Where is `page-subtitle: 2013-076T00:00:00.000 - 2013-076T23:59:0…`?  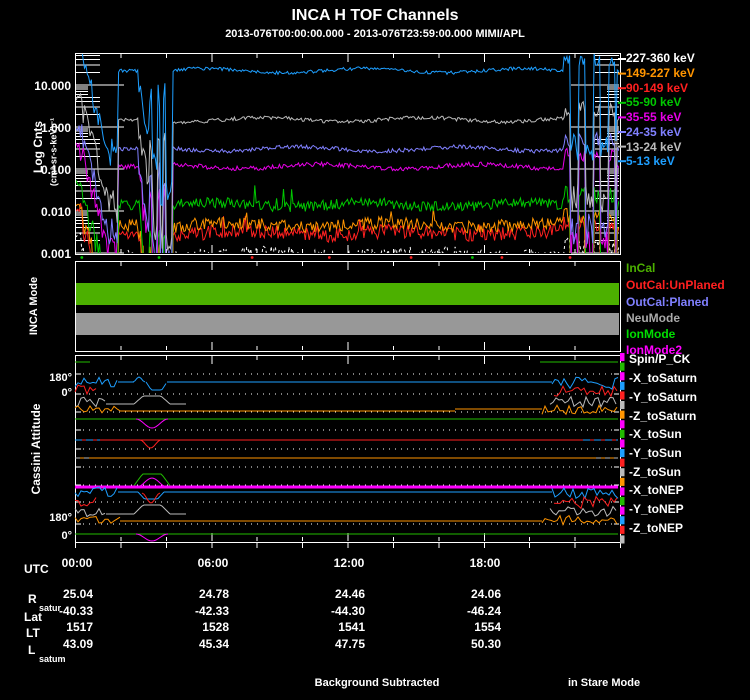
page-subtitle: 2013-076T00:00:00.000 - 2013-076T23:59:0… is located at coordinates (375, 34).